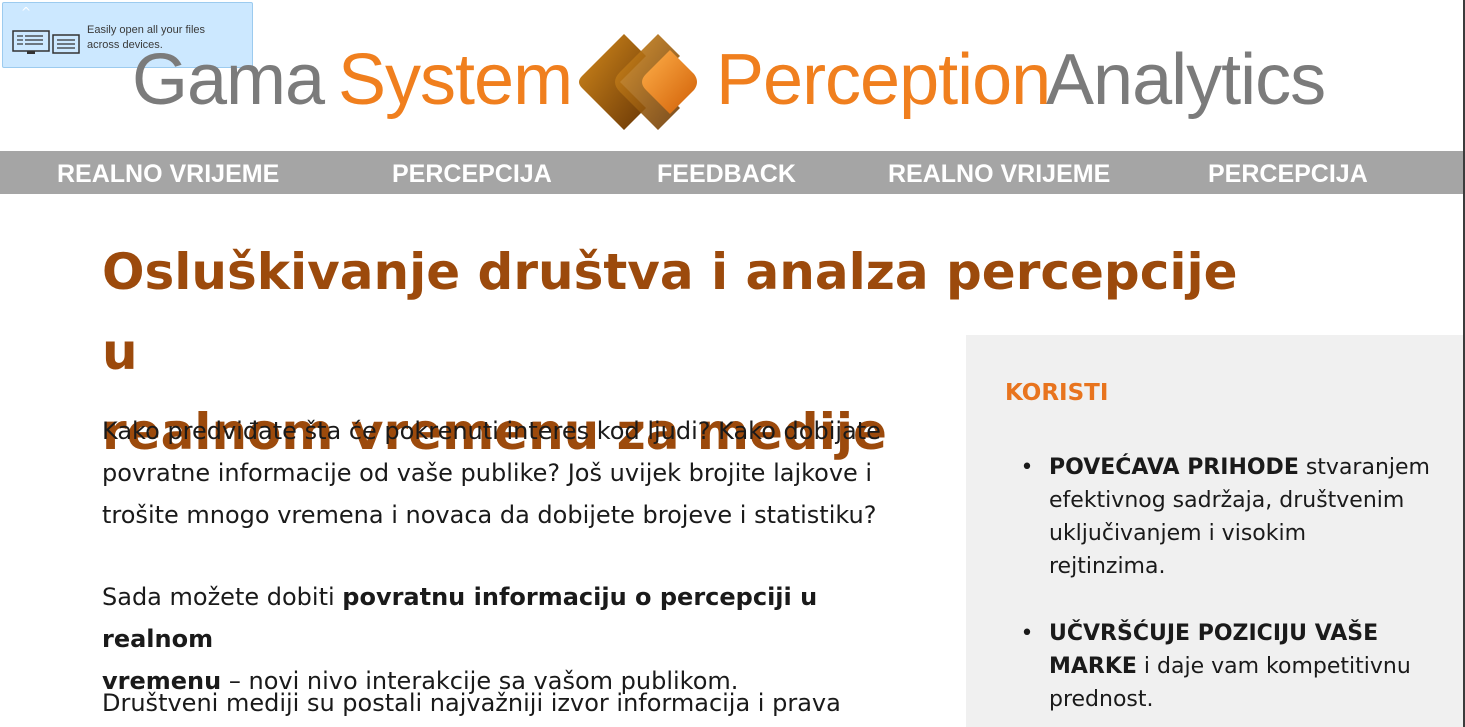 This screenshot has height=727, width=1465. What do you see at coordinates (726, 172) in the screenshot?
I see `nav-feedback: FEEDBACK` at bounding box center [726, 172].